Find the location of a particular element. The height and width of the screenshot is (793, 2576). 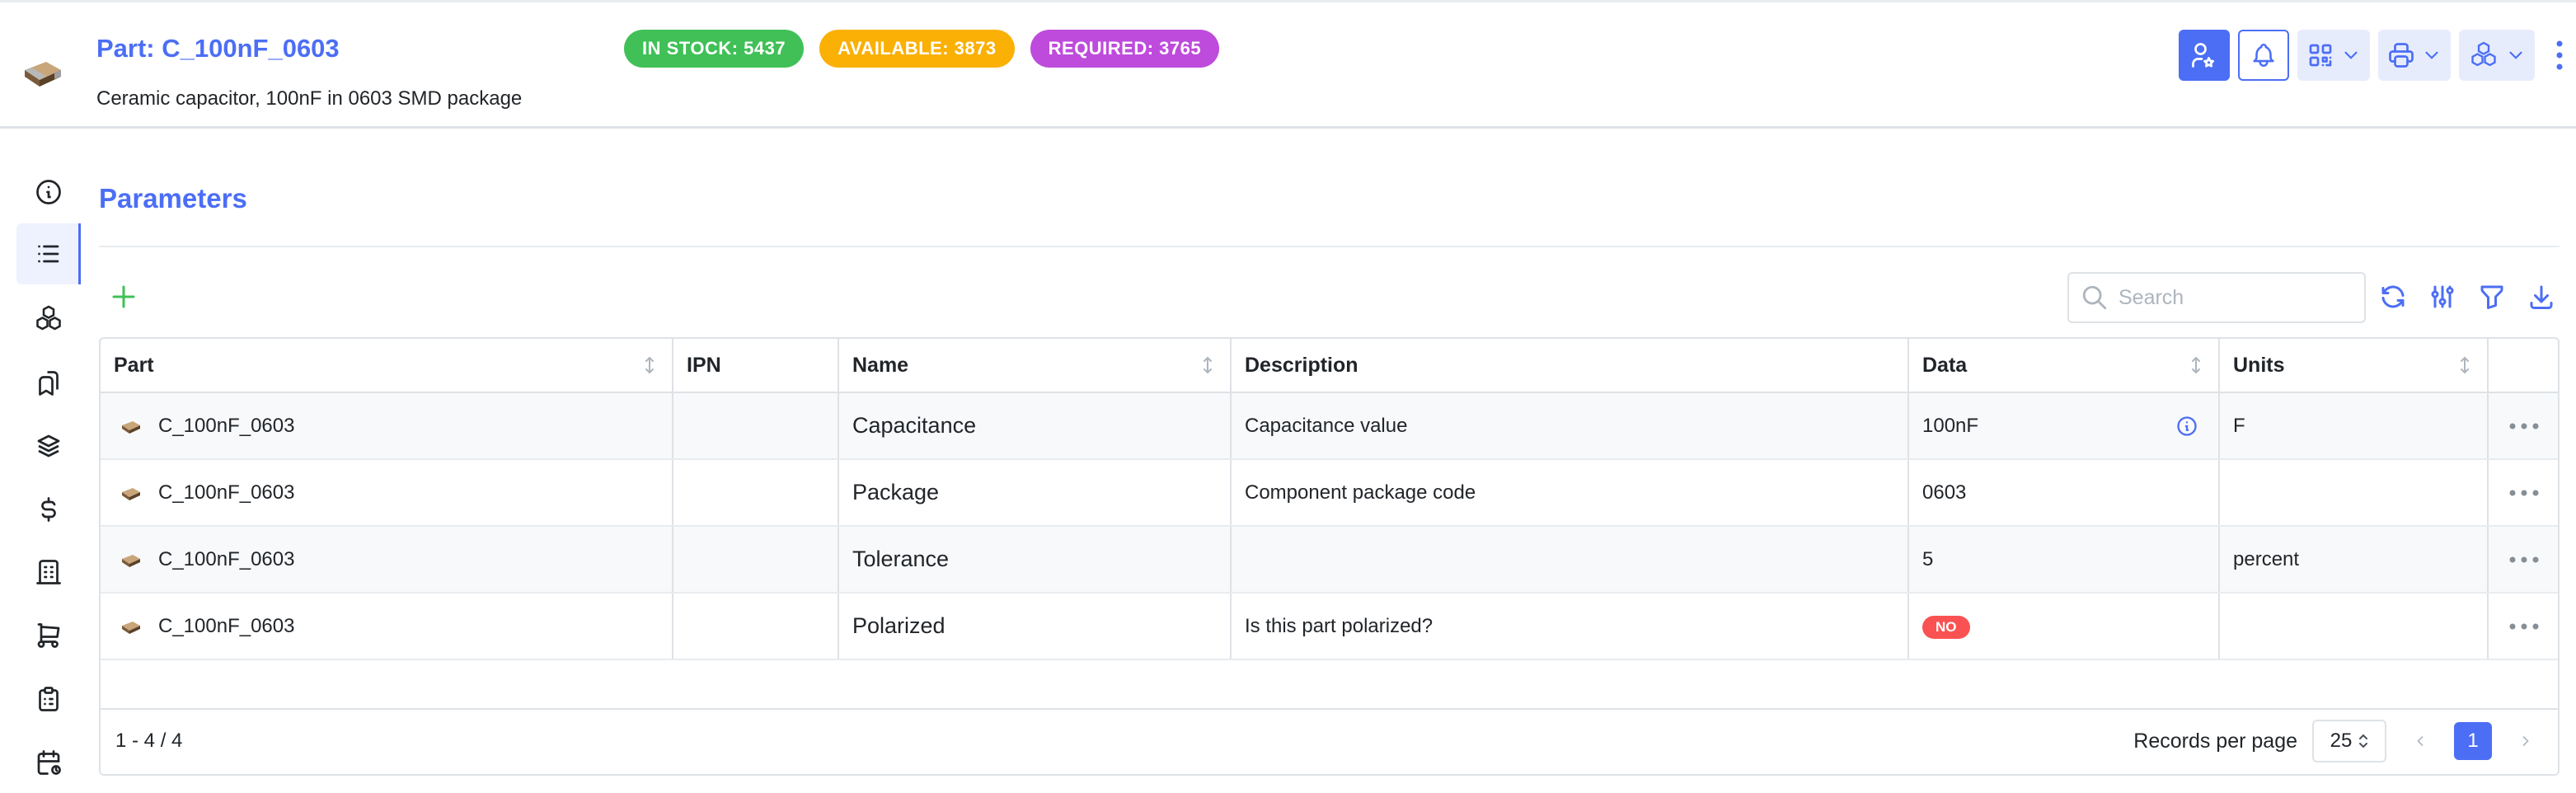

table-toolbar is located at coordinates (2468, 297).